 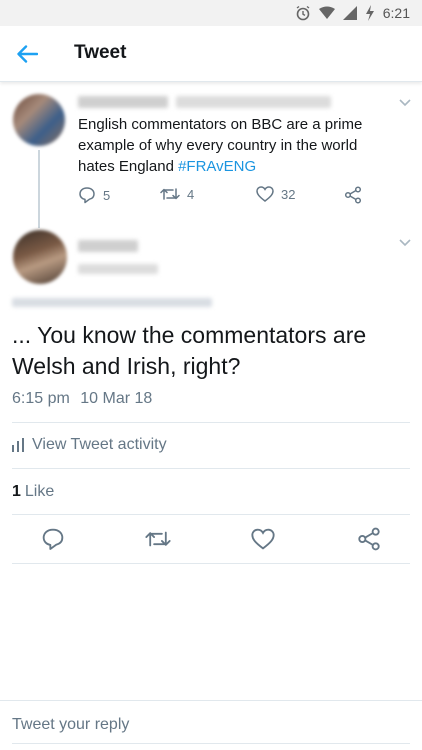 What do you see at coordinates (369, 13) in the screenshot?
I see `charging-icon` at bounding box center [369, 13].